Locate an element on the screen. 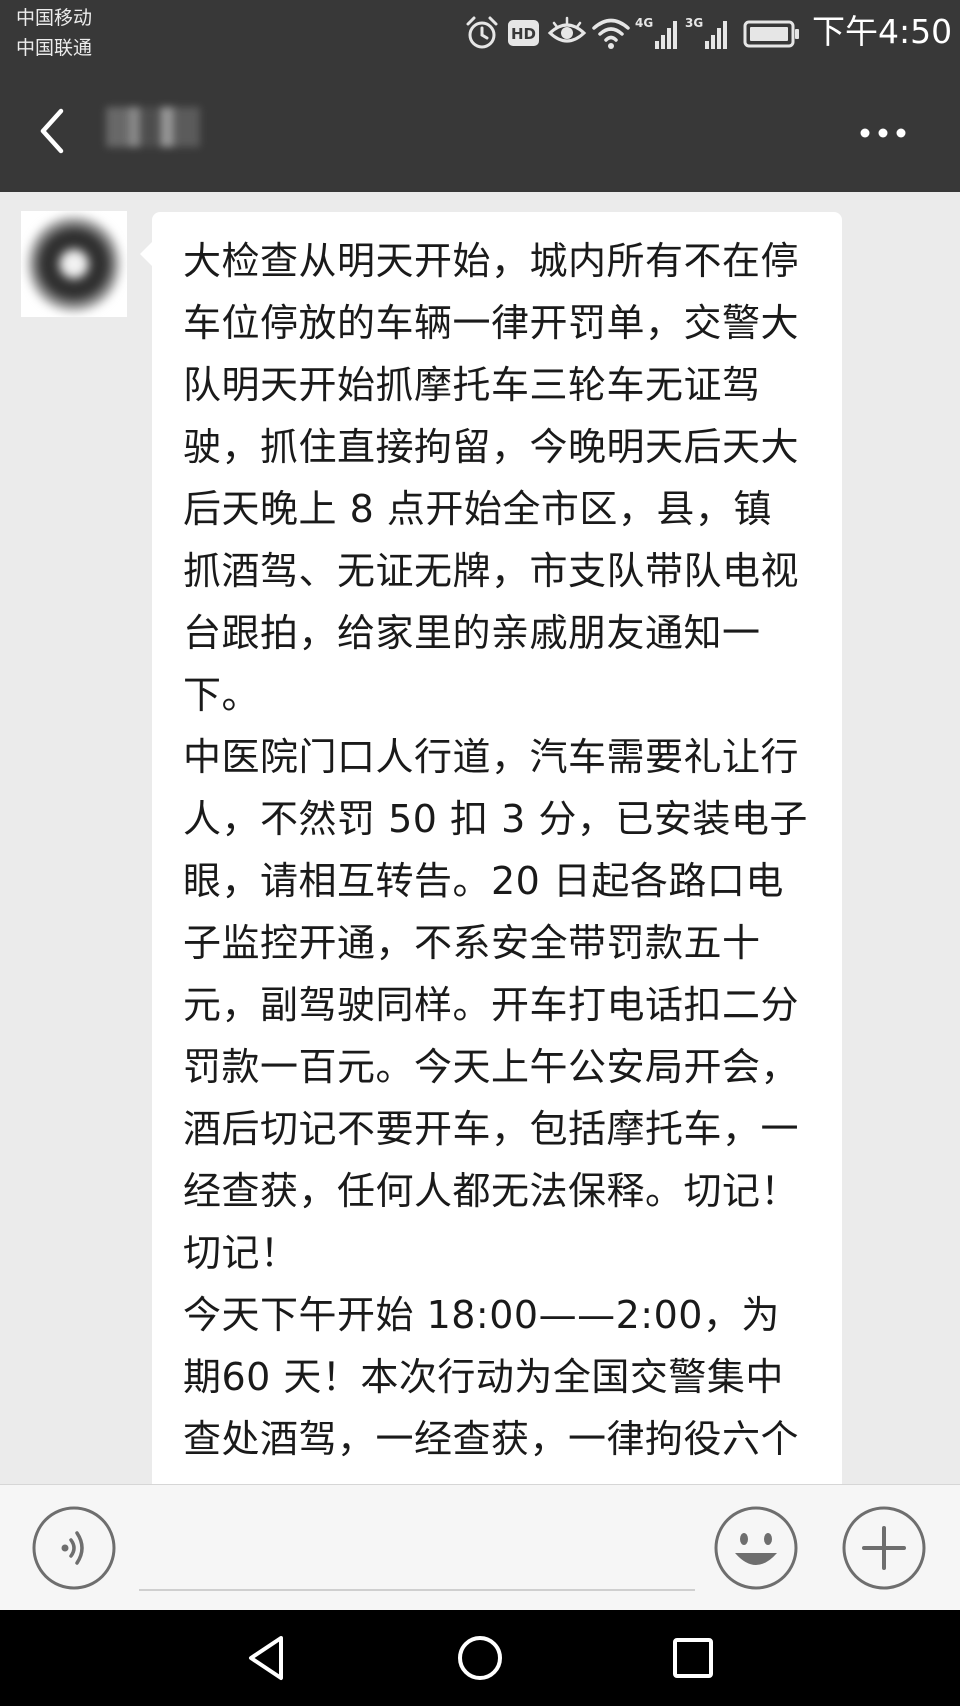 The height and width of the screenshot is (1706, 960). alarm-icon is located at coordinates (482, 32).